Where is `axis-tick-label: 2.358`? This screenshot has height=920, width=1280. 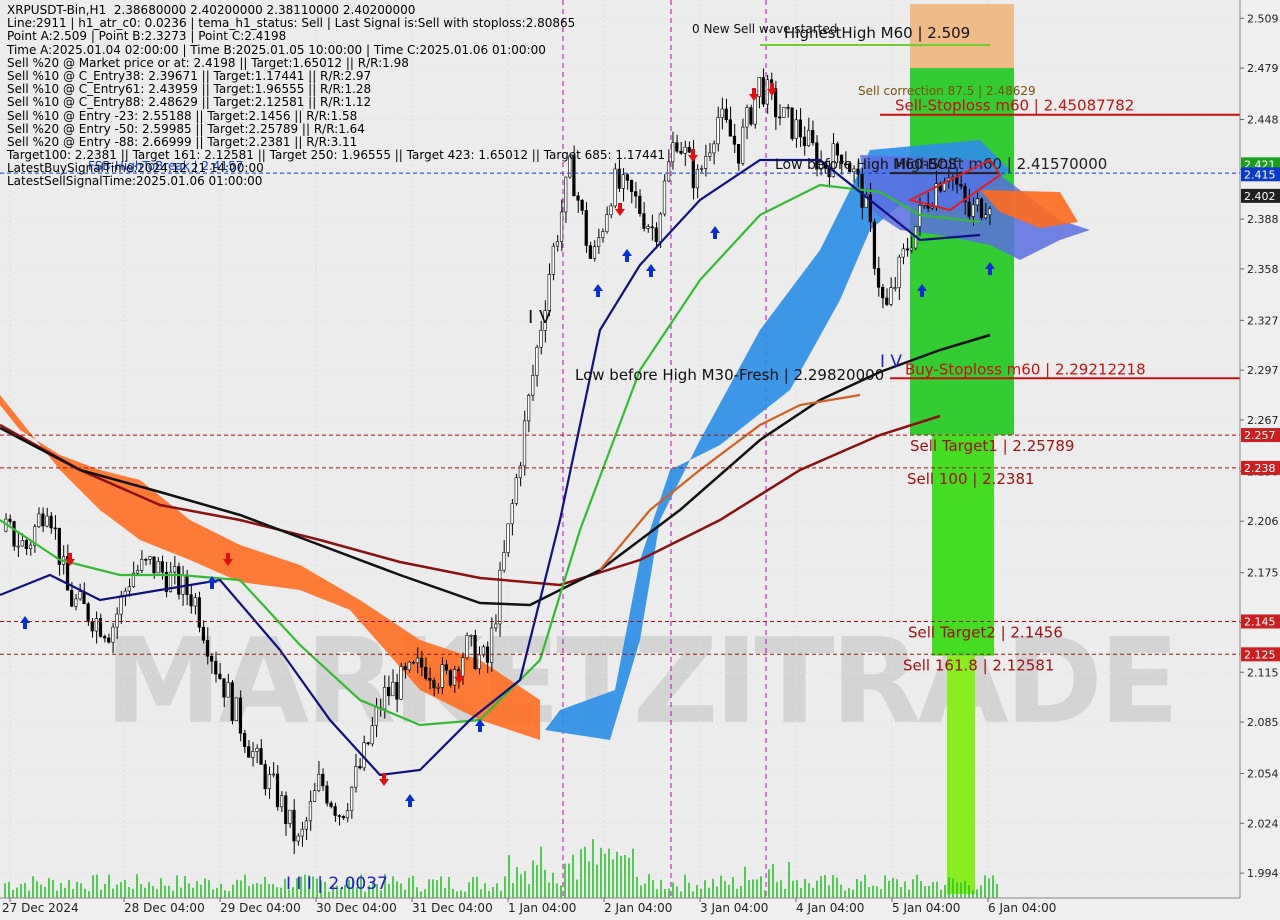 axis-tick-label: 2.358 is located at coordinates (1263, 269).